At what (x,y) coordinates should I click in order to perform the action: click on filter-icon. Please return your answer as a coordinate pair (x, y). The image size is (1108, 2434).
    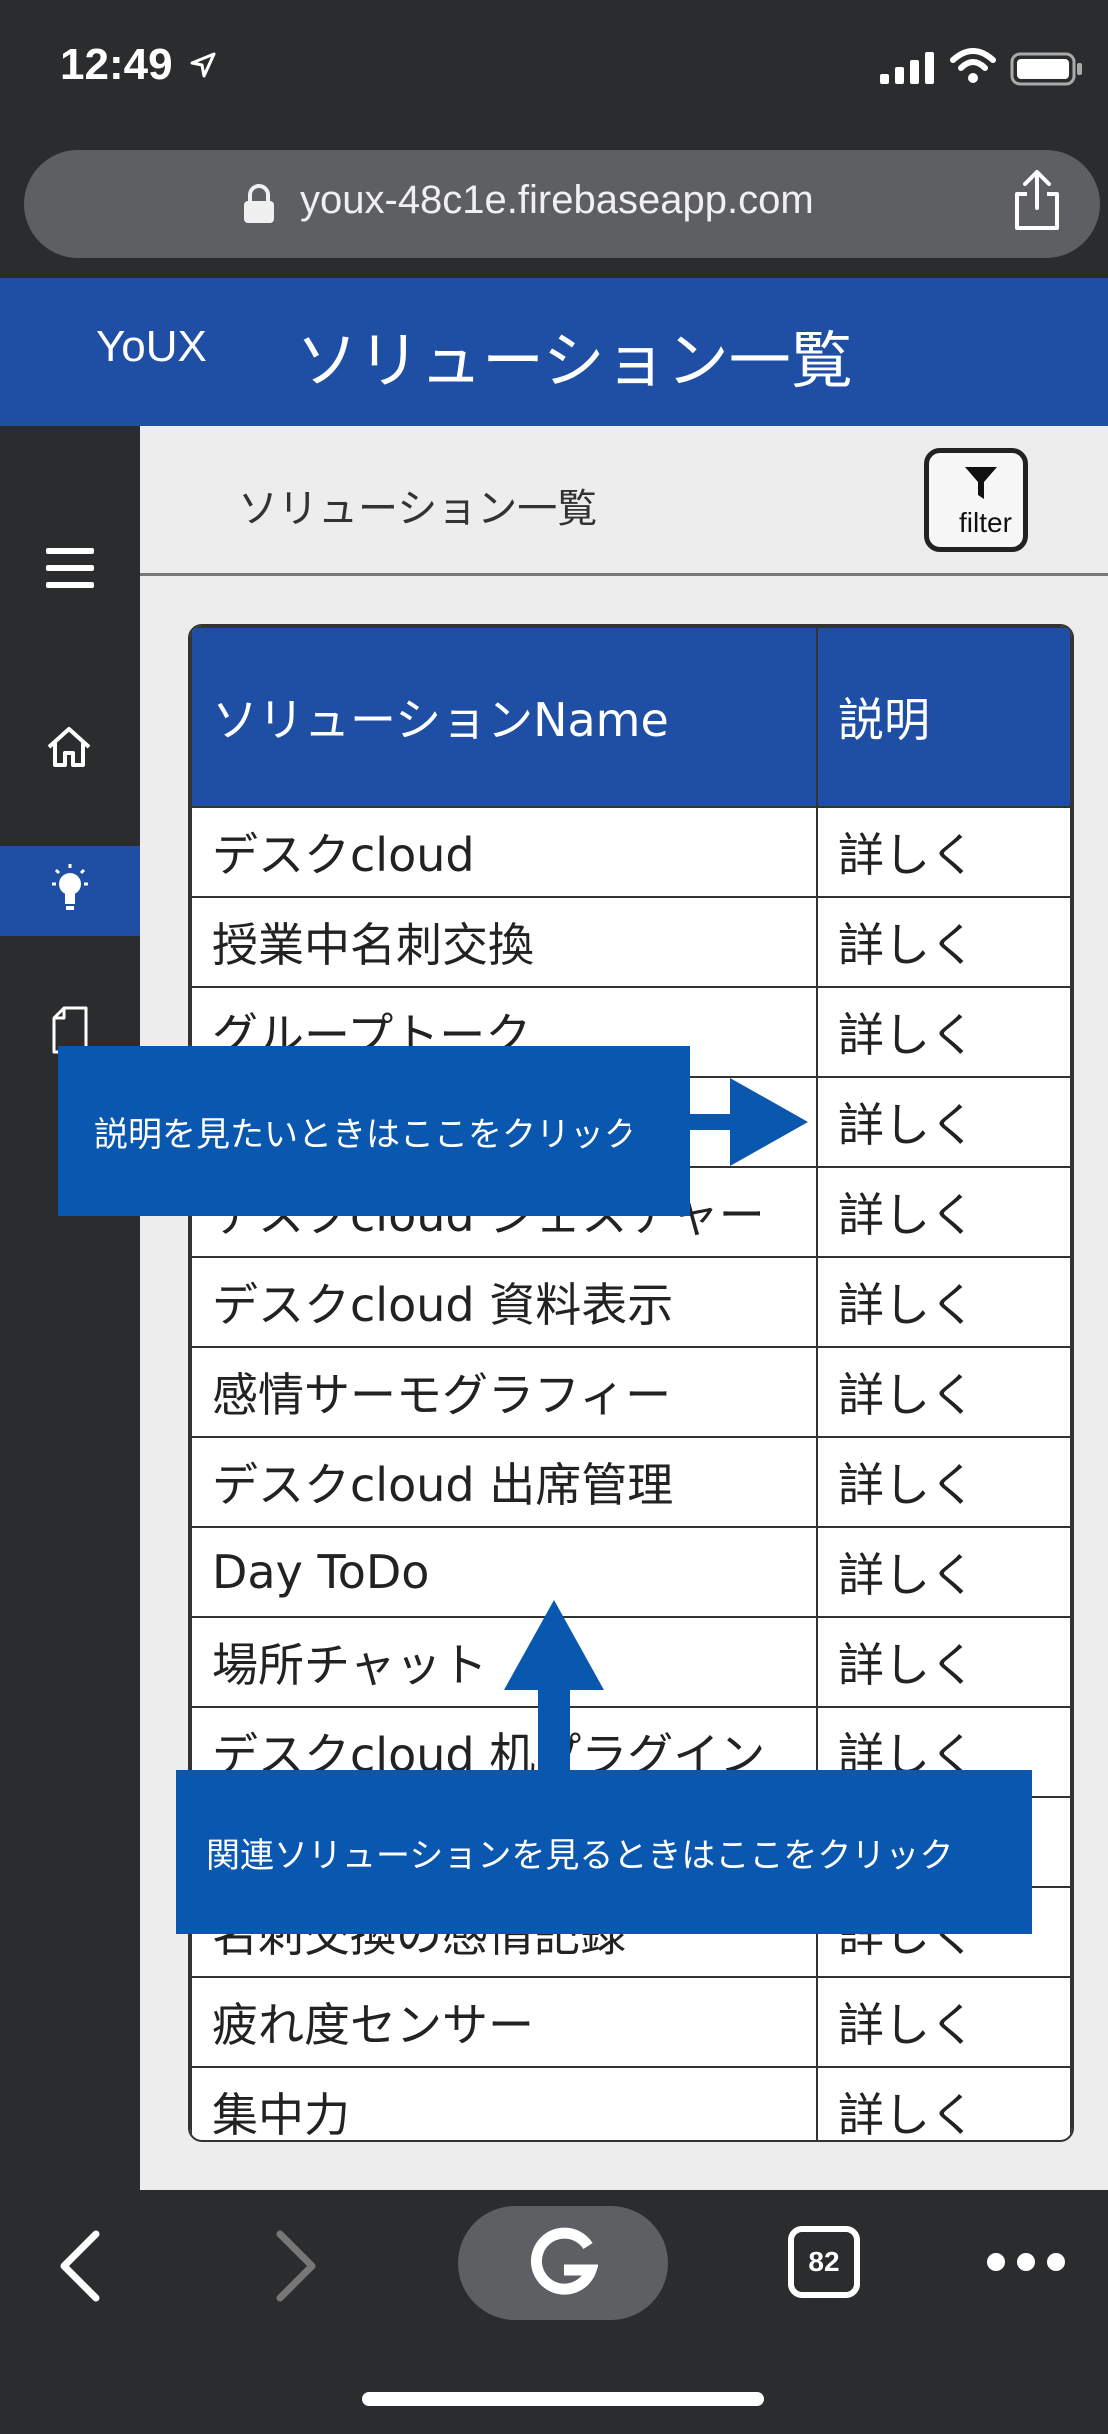
    Looking at the image, I should click on (981, 483).